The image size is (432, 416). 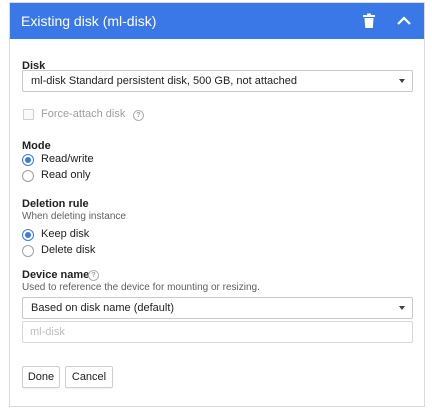 I want to click on force-attach-label: Force-attach disk, so click(x=83, y=114).